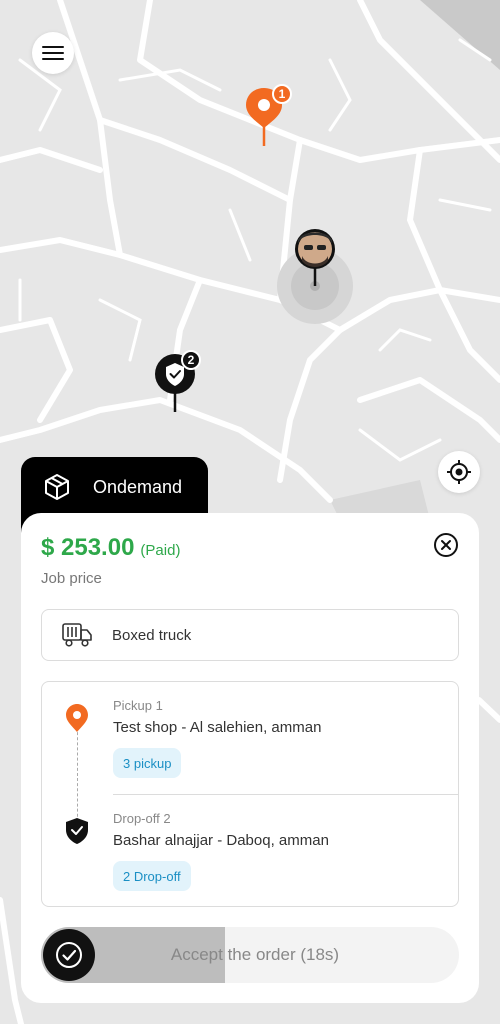  What do you see at coordinates (179, 383) in the screenshot?
I see `dropoff-map-pin: 2` at bounding box center [179, 383].